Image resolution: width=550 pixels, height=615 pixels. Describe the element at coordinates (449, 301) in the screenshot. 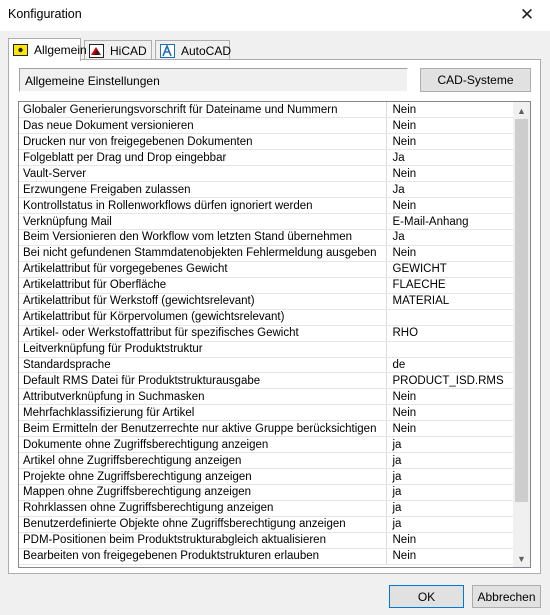

I see `setting-value: MATERIAL` at that location.